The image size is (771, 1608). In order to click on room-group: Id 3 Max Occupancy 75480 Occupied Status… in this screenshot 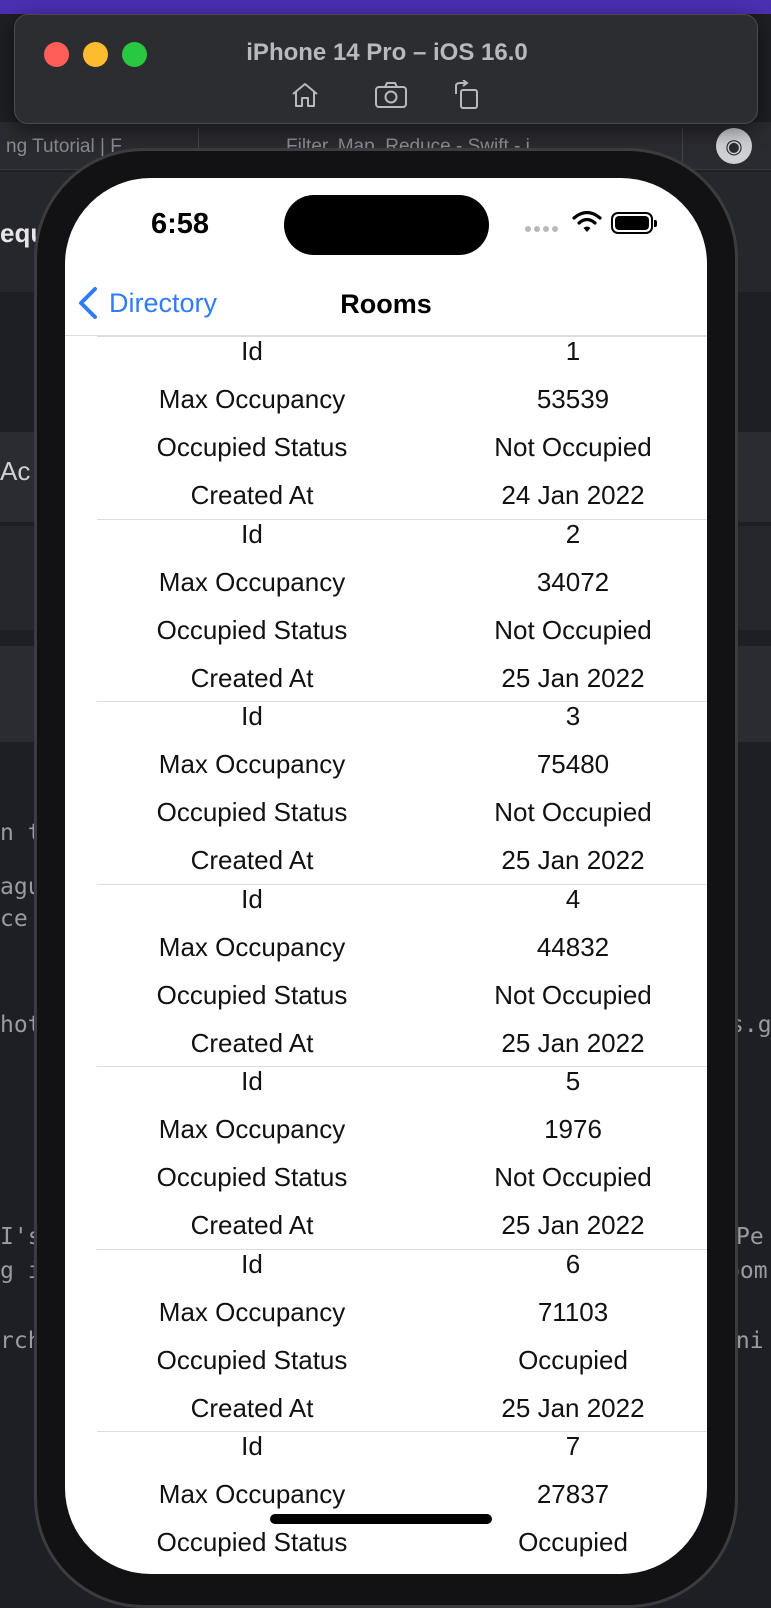, I will do `click(386, 792)`.